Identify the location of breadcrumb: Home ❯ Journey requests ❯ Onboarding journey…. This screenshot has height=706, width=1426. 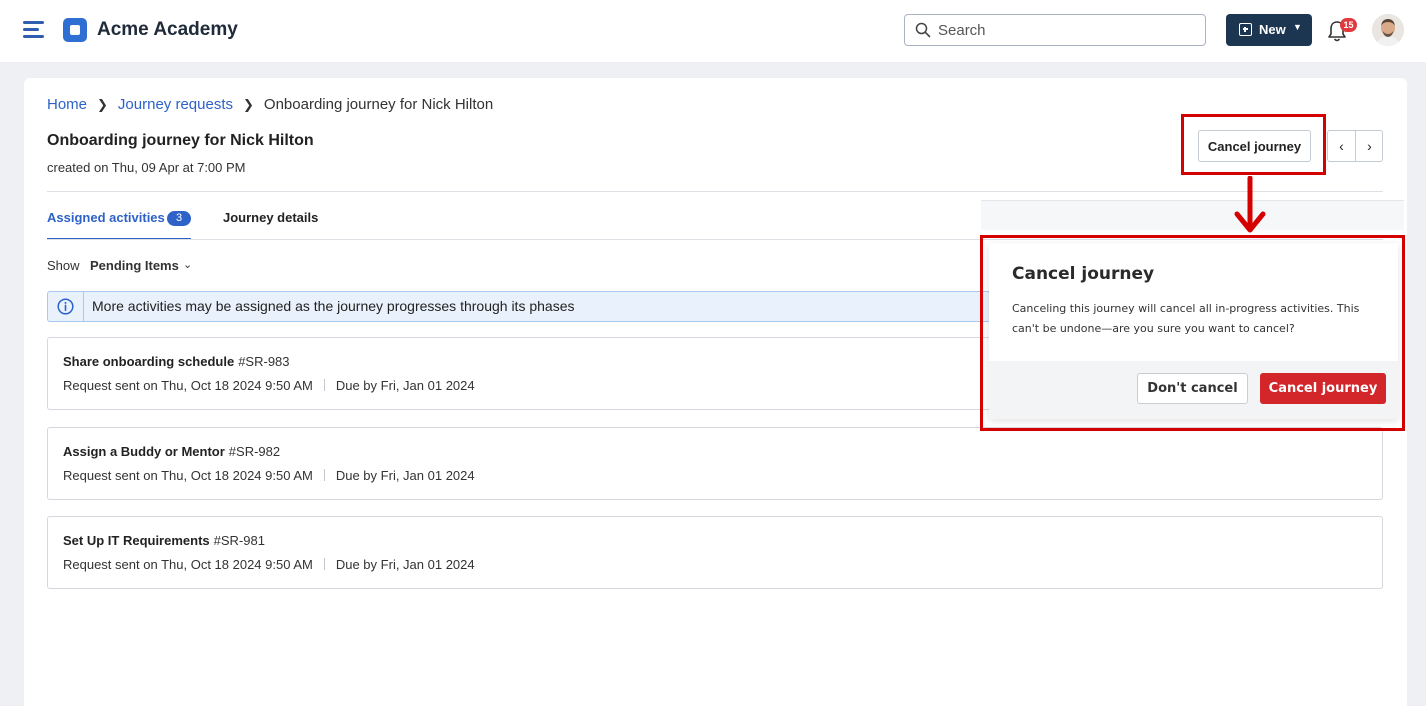
(270, 104).